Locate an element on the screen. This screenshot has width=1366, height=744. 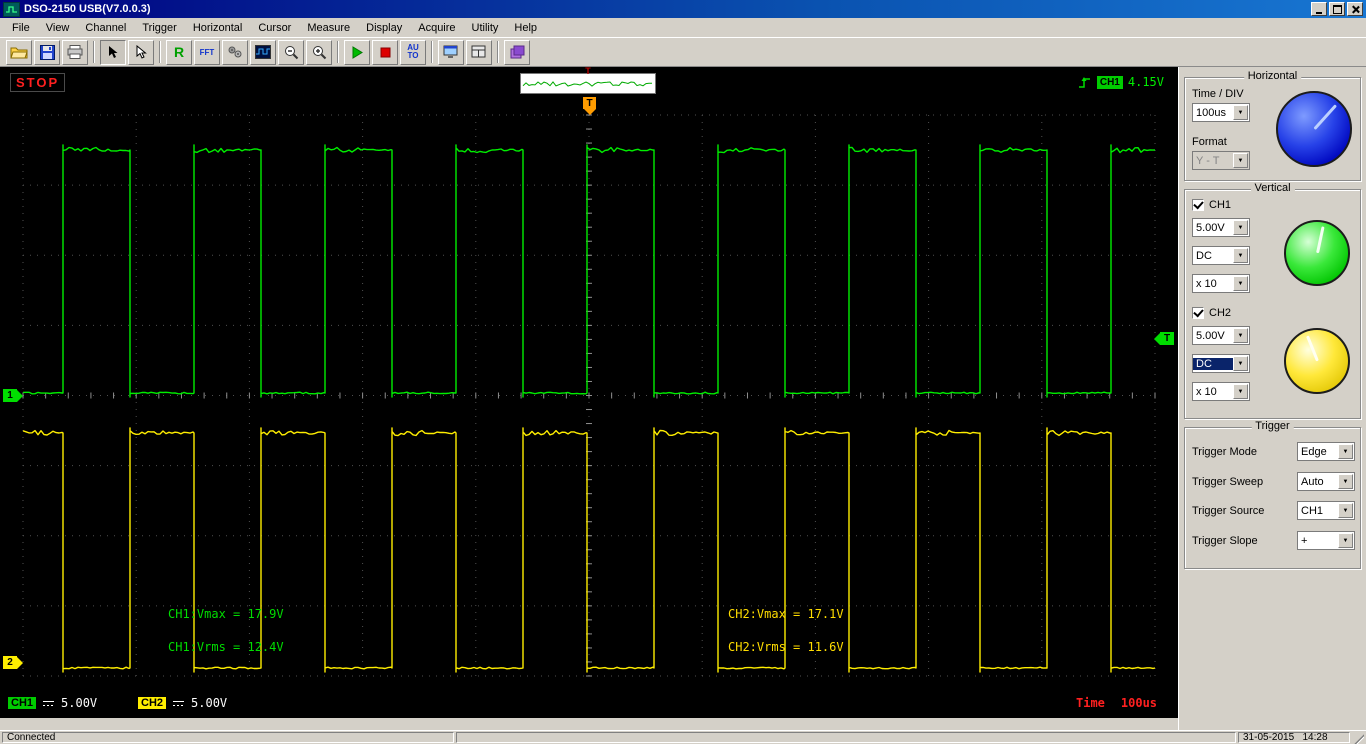
timediv-label: Time / DIV is located at coordinates (1218, 94).